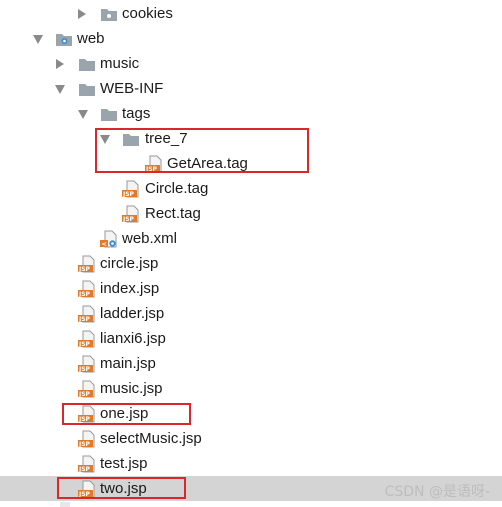 The width and height of the screenshot is (502, 507). Describe the element at coordinates (129, 263) in the screenshot. I see `tree-item-label: circle.jsp` at that location.